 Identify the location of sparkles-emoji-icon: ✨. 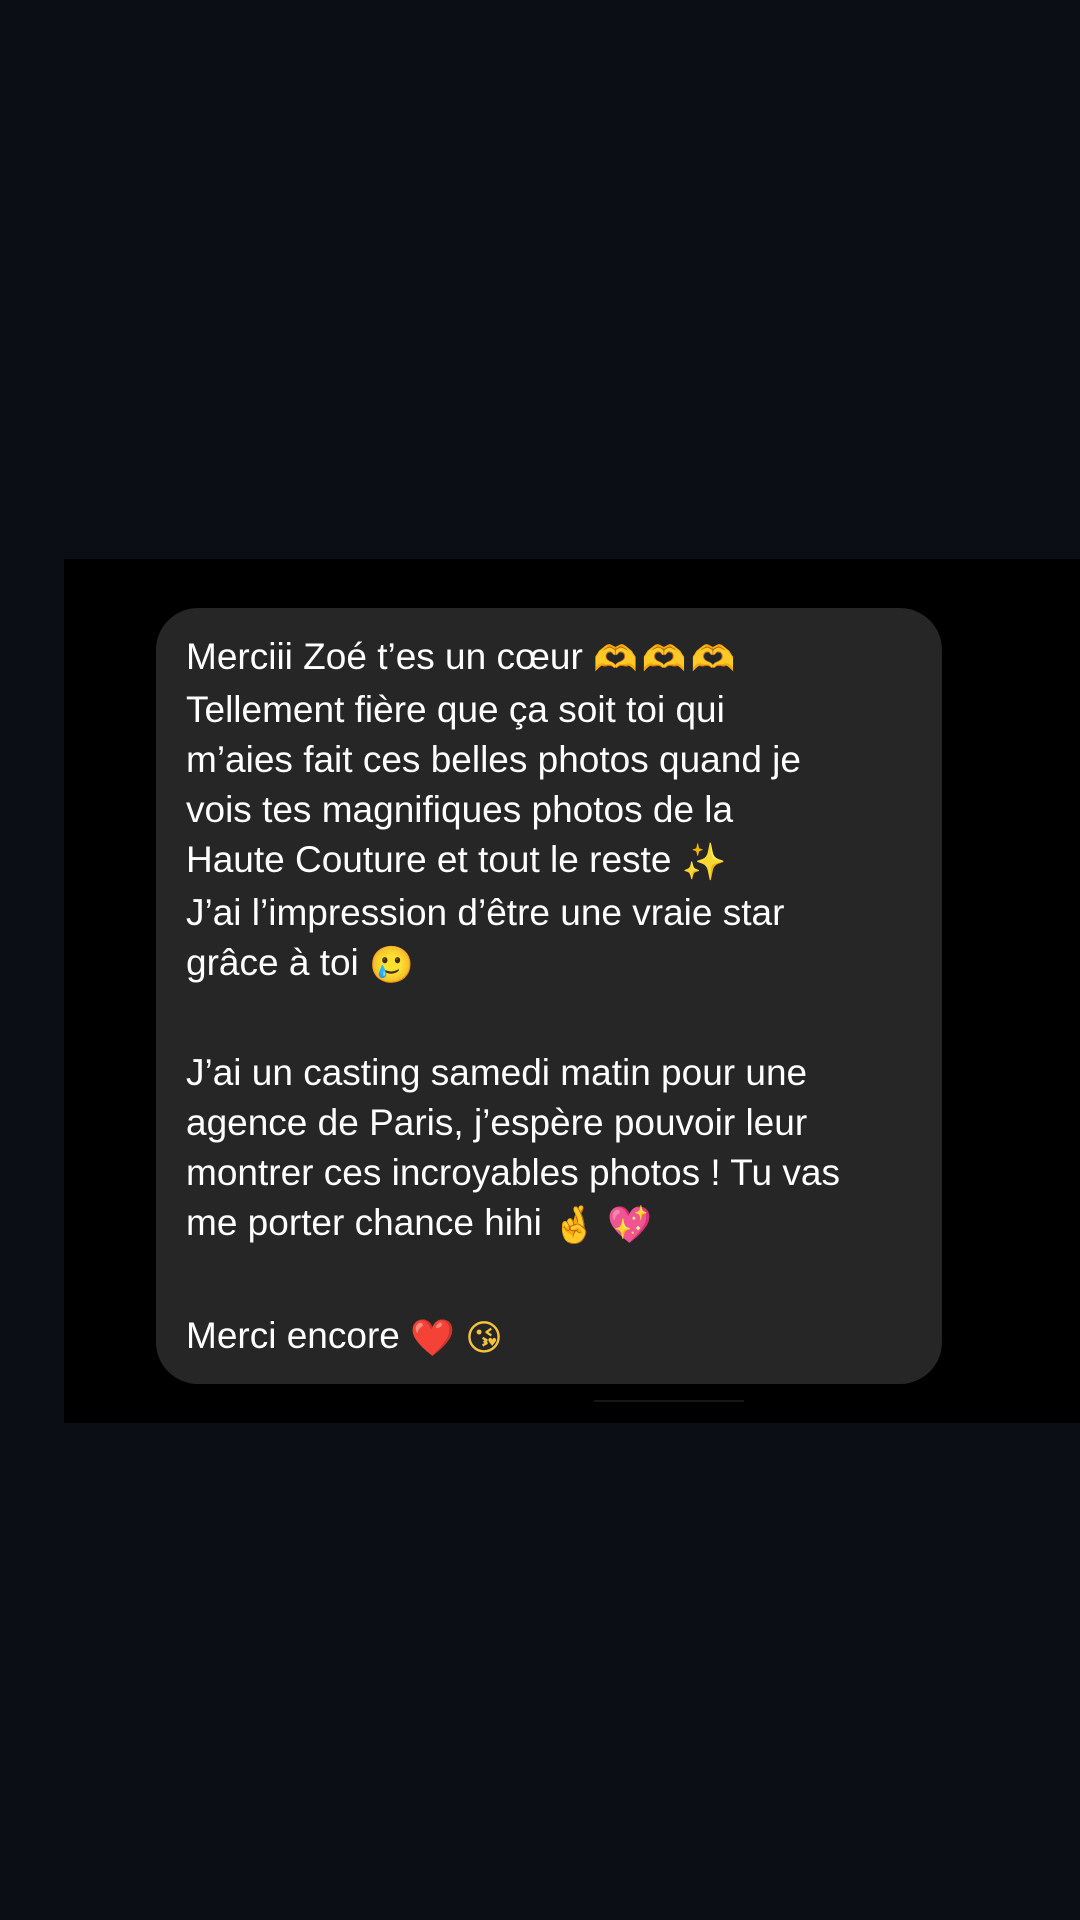
(704, 862).